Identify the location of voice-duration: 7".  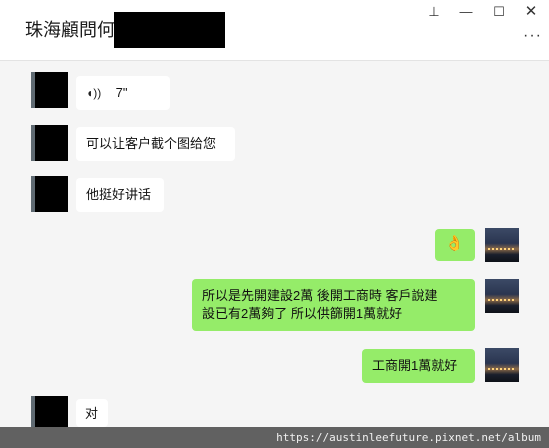
(121, 92).